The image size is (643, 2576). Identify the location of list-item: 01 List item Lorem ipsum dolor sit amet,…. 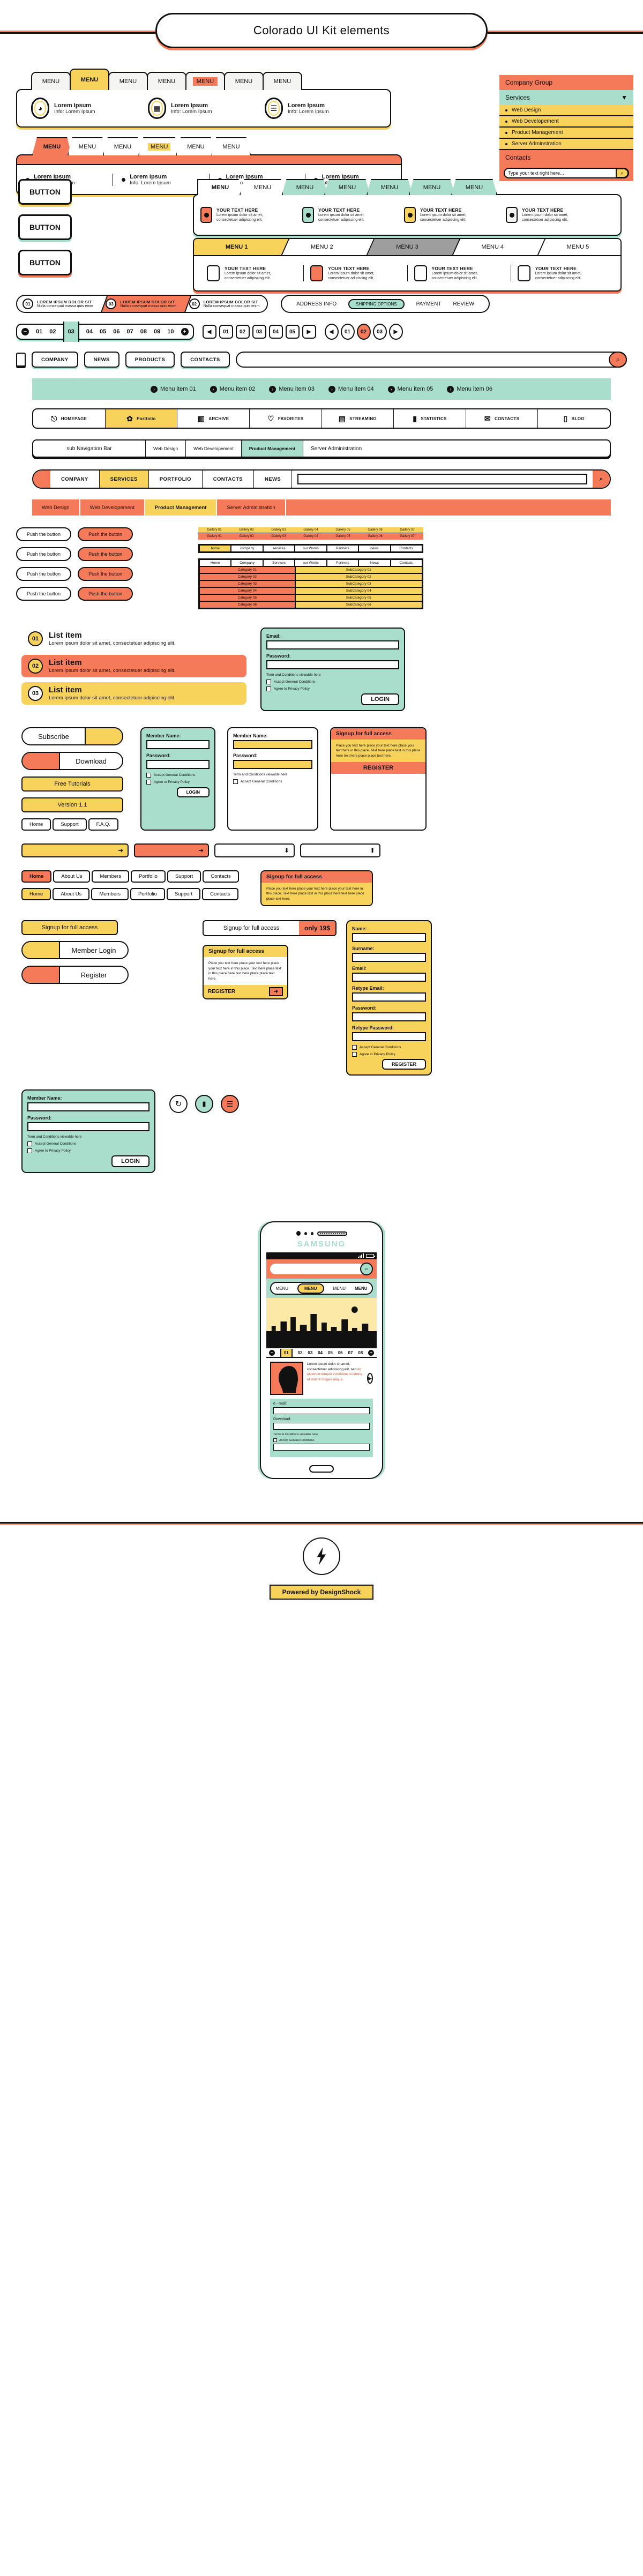
(133, 639).